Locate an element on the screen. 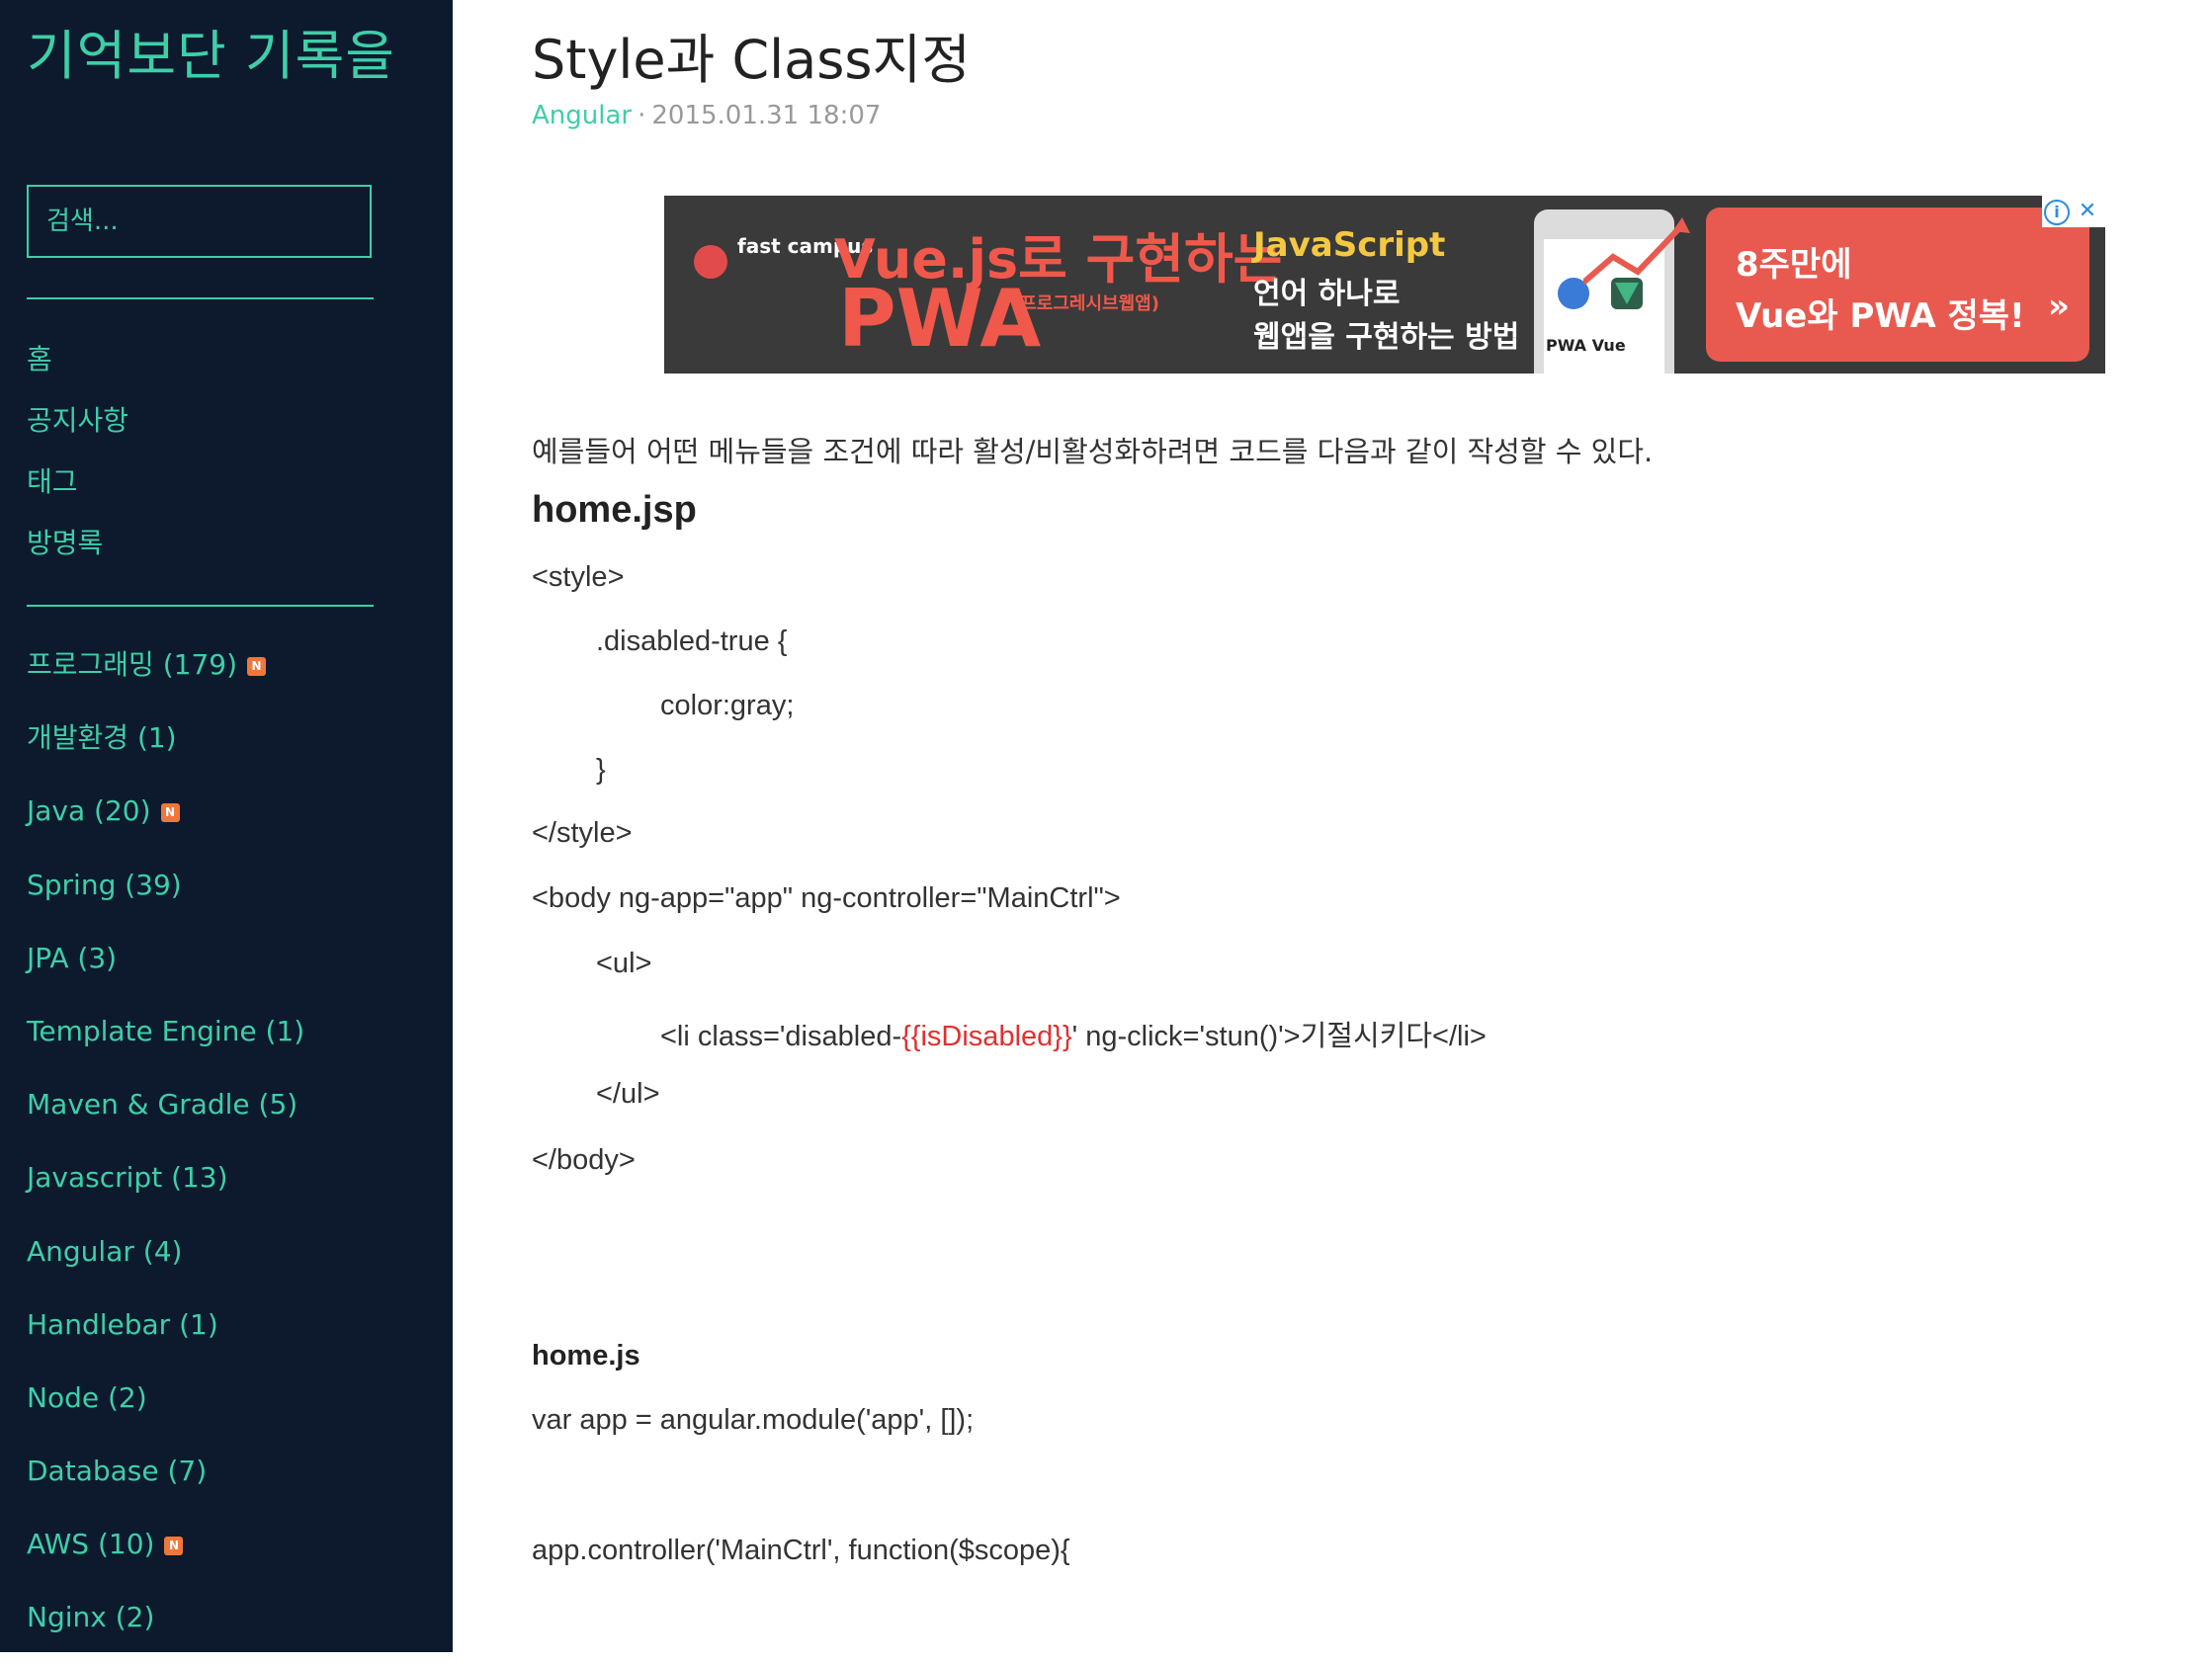 The height and width of the screenshot is (1664, 2212). category-item: Maven & Gradle (5) is located at coordinates (165, 1113).